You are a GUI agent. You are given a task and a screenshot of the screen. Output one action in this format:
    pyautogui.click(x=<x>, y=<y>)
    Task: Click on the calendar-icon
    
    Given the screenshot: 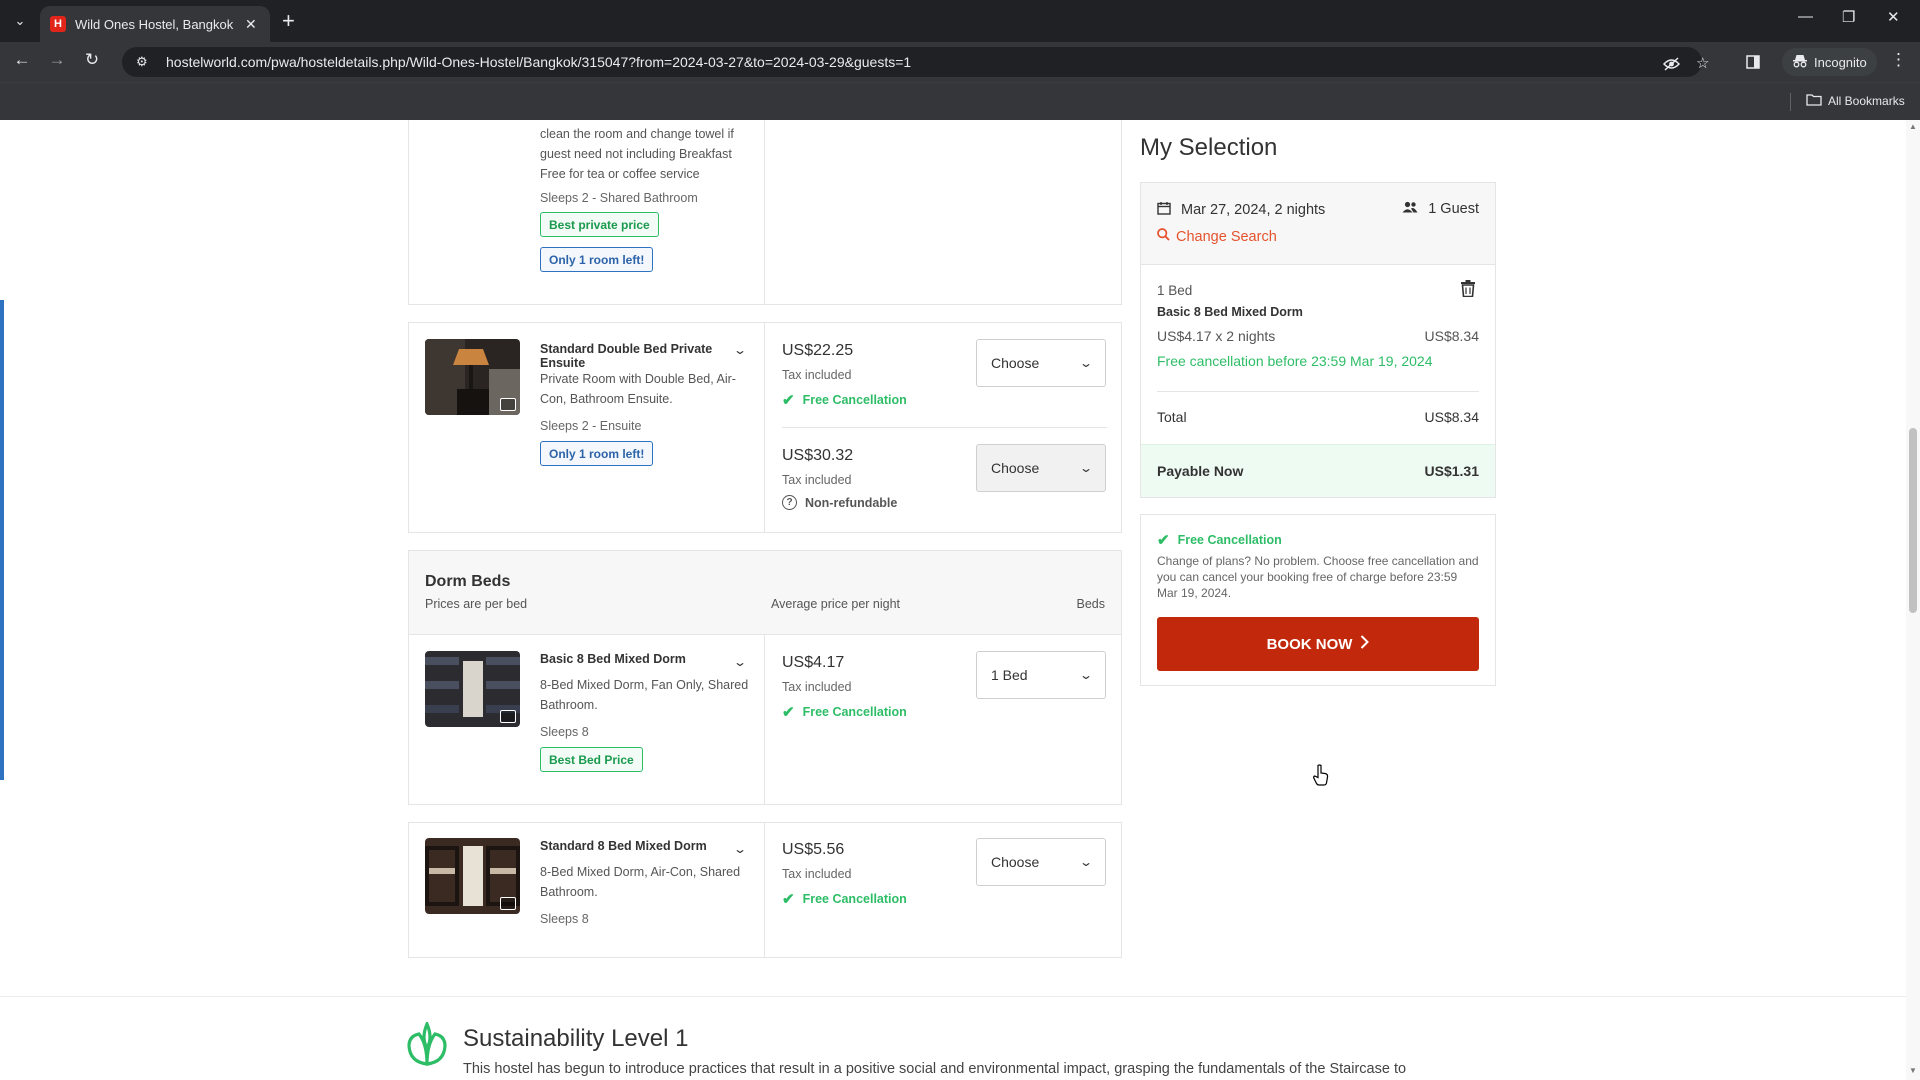 What is the action you would take?
    pyautogui.click(x=1164, y=210)
    